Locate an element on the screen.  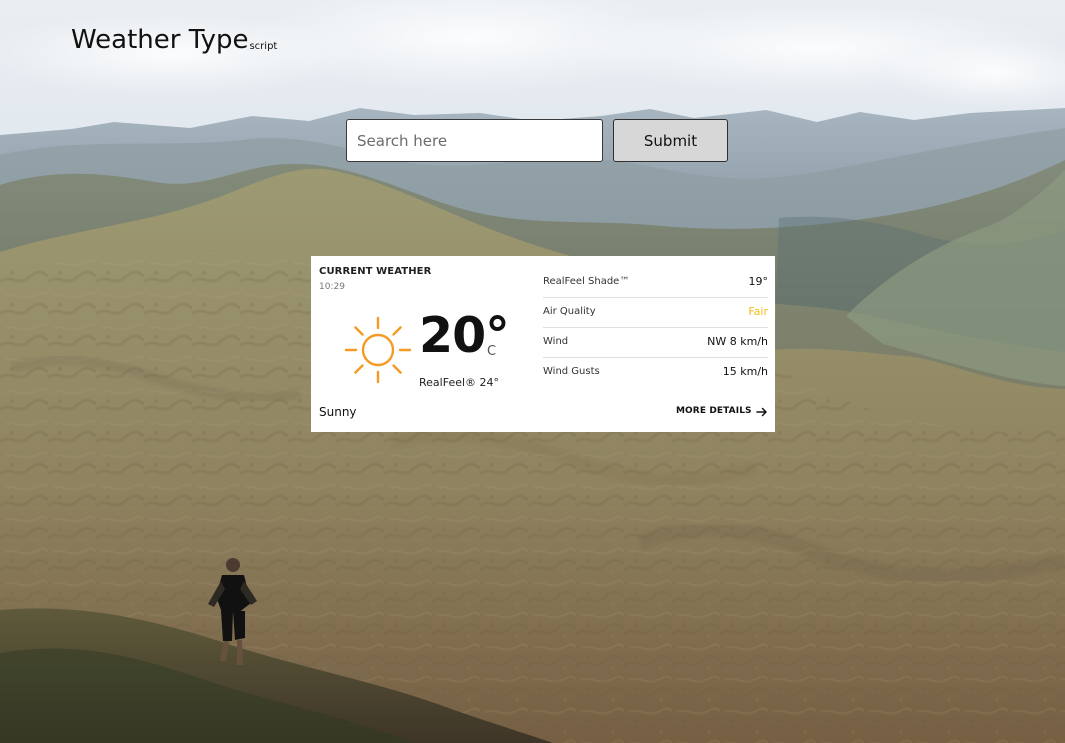
detail-row-wind: Wind NW 8 km/h is located at coordinates (655, 343).